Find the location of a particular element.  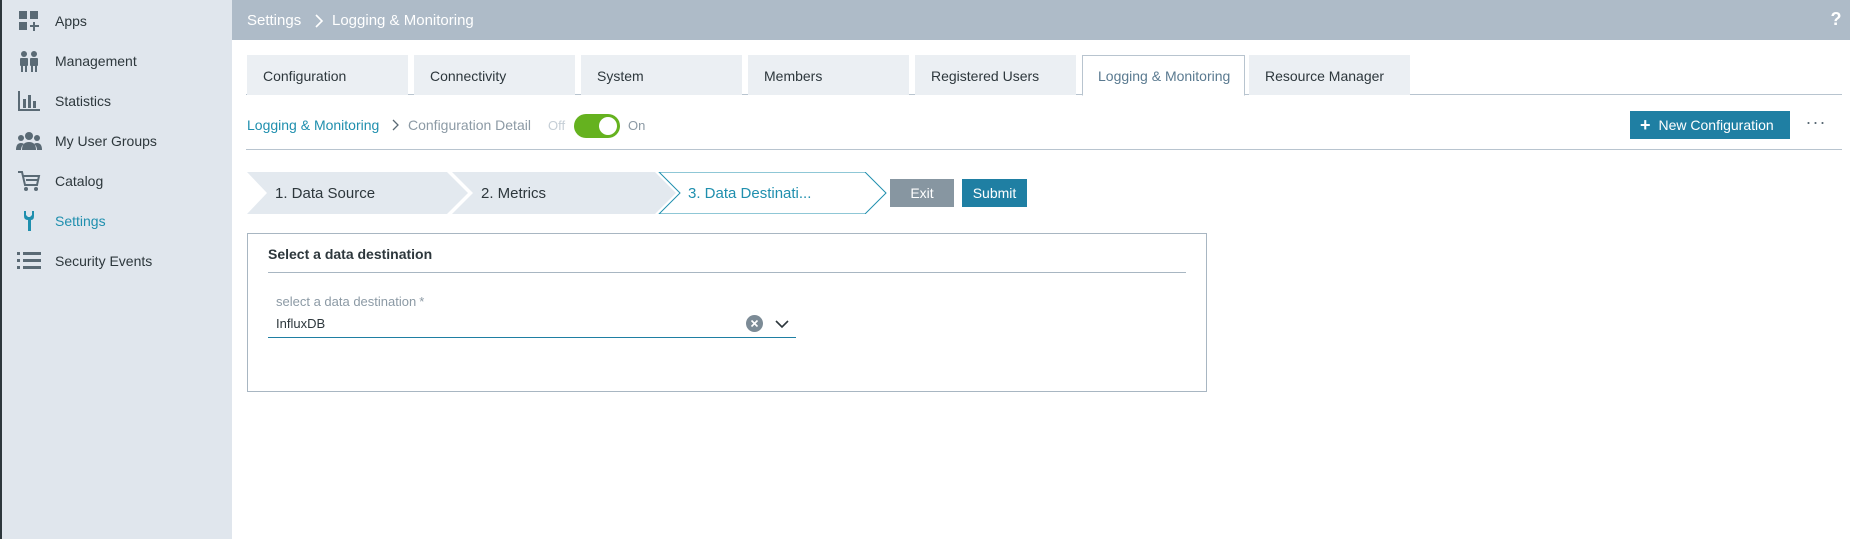

toggle-on-label: On is located at coordinates (637, 125).